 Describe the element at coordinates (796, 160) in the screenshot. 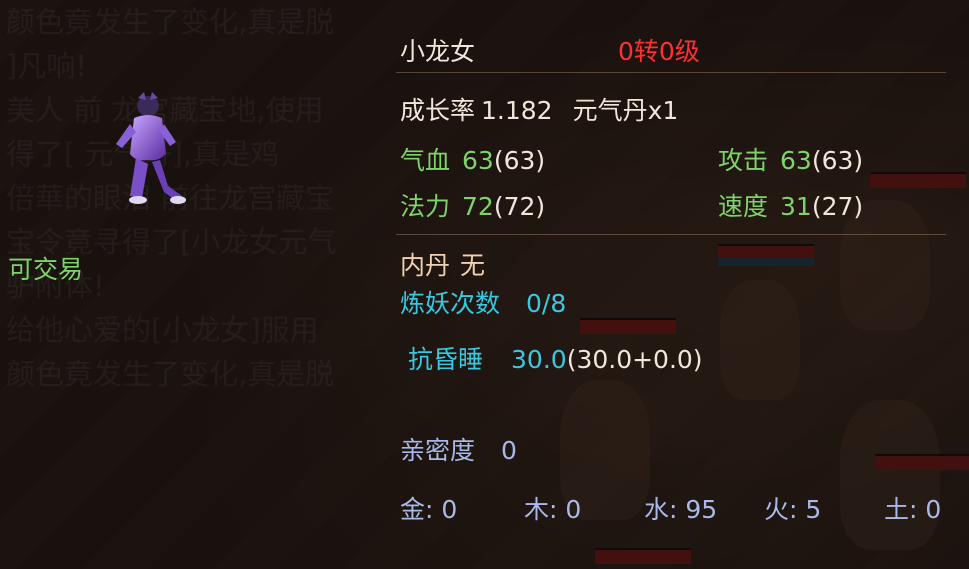

I see `stat-attack-value: 63` at that location.